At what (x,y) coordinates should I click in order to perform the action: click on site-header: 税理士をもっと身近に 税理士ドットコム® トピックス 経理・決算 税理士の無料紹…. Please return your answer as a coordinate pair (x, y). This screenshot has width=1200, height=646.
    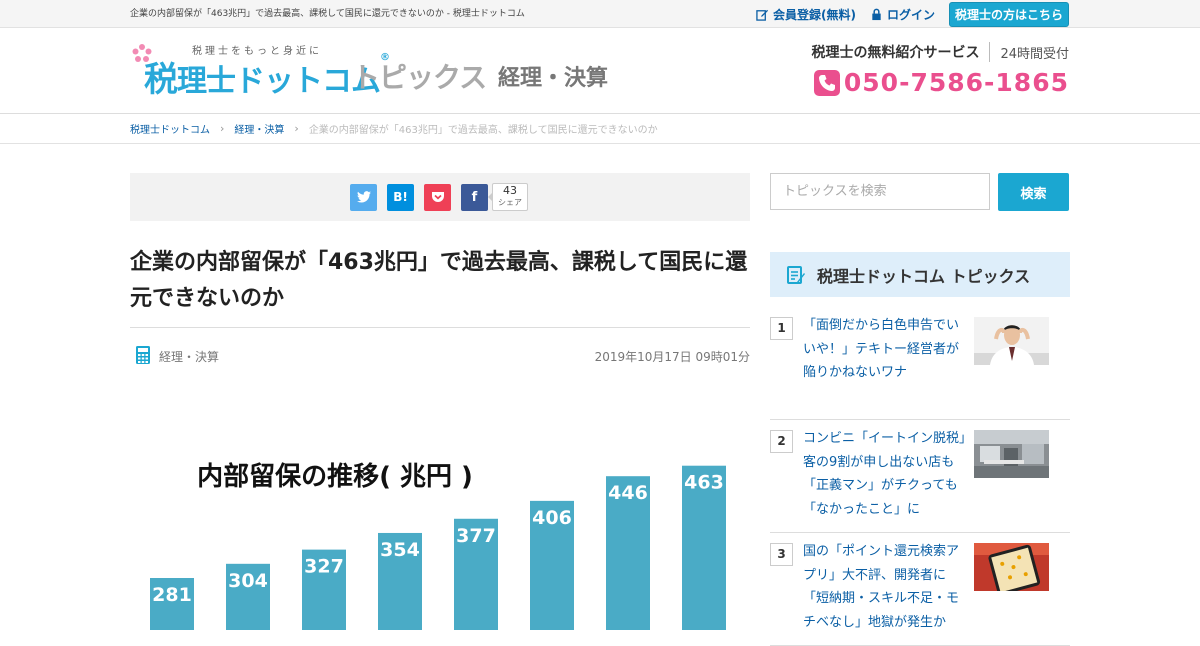
    Looking at the image, I should click on (600, 71).